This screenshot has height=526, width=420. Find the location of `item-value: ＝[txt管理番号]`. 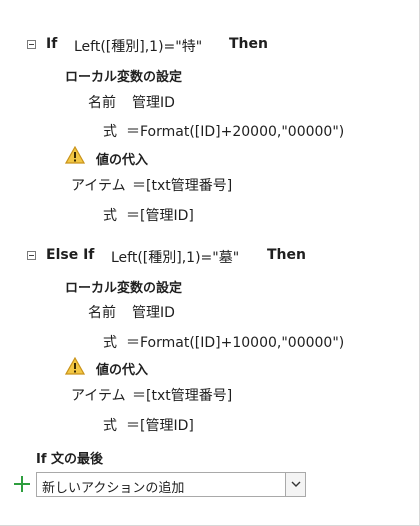

item-value: ＝[txt管理番号] is located at coordinates (182, 185).